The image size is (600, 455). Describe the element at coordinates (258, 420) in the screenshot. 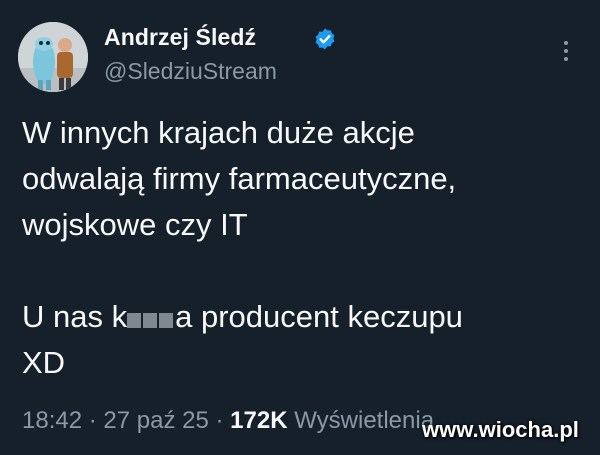

I see `views-count: 172K` at that location.